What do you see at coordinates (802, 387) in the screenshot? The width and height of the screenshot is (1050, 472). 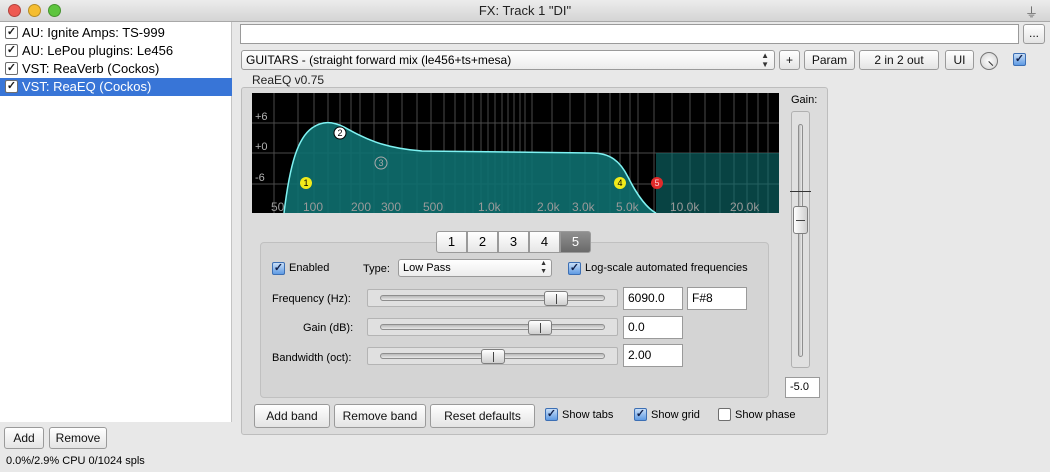 I see `gain-value-field: -5.0` at bounding box center [802, 387].